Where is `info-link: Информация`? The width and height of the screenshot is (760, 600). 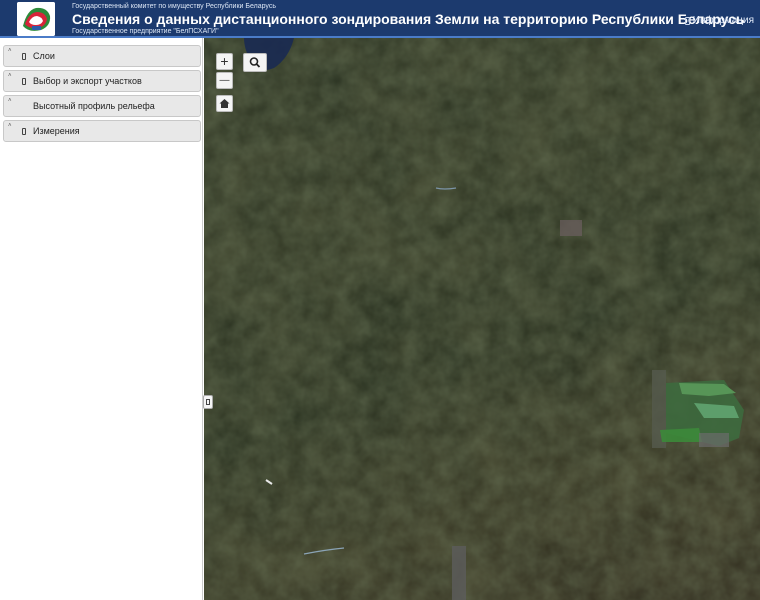 info-link: Информация is located at coordinates (719, 20).